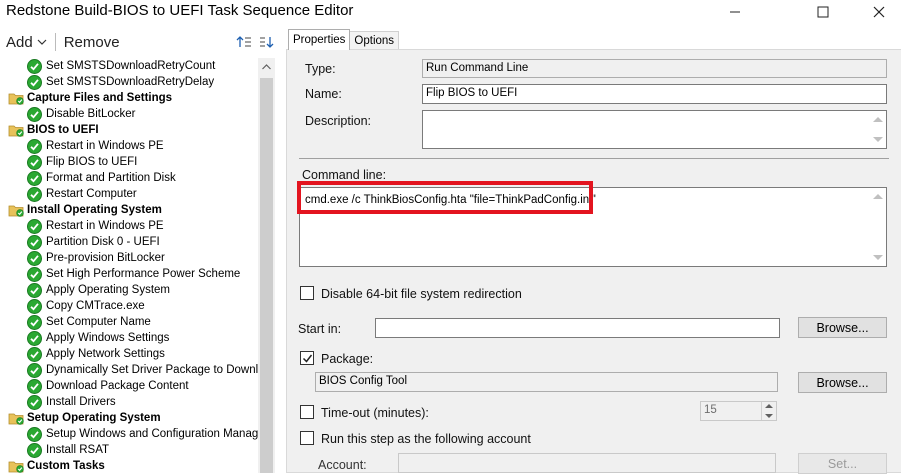 The height and width of the screenshot is (474, 901). I want to click on move-down-icon, so click(266, 42).